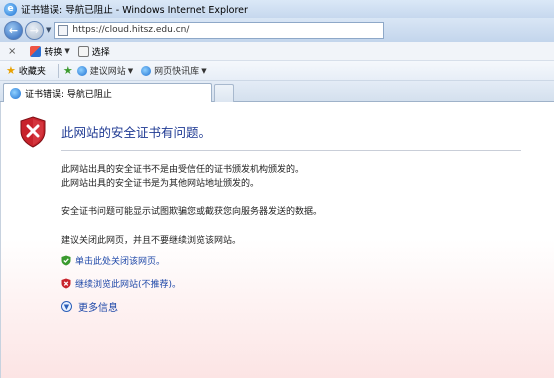 This screenshot has width=554, height=378. I want to click on shield-x-icon, so click(66, 283).